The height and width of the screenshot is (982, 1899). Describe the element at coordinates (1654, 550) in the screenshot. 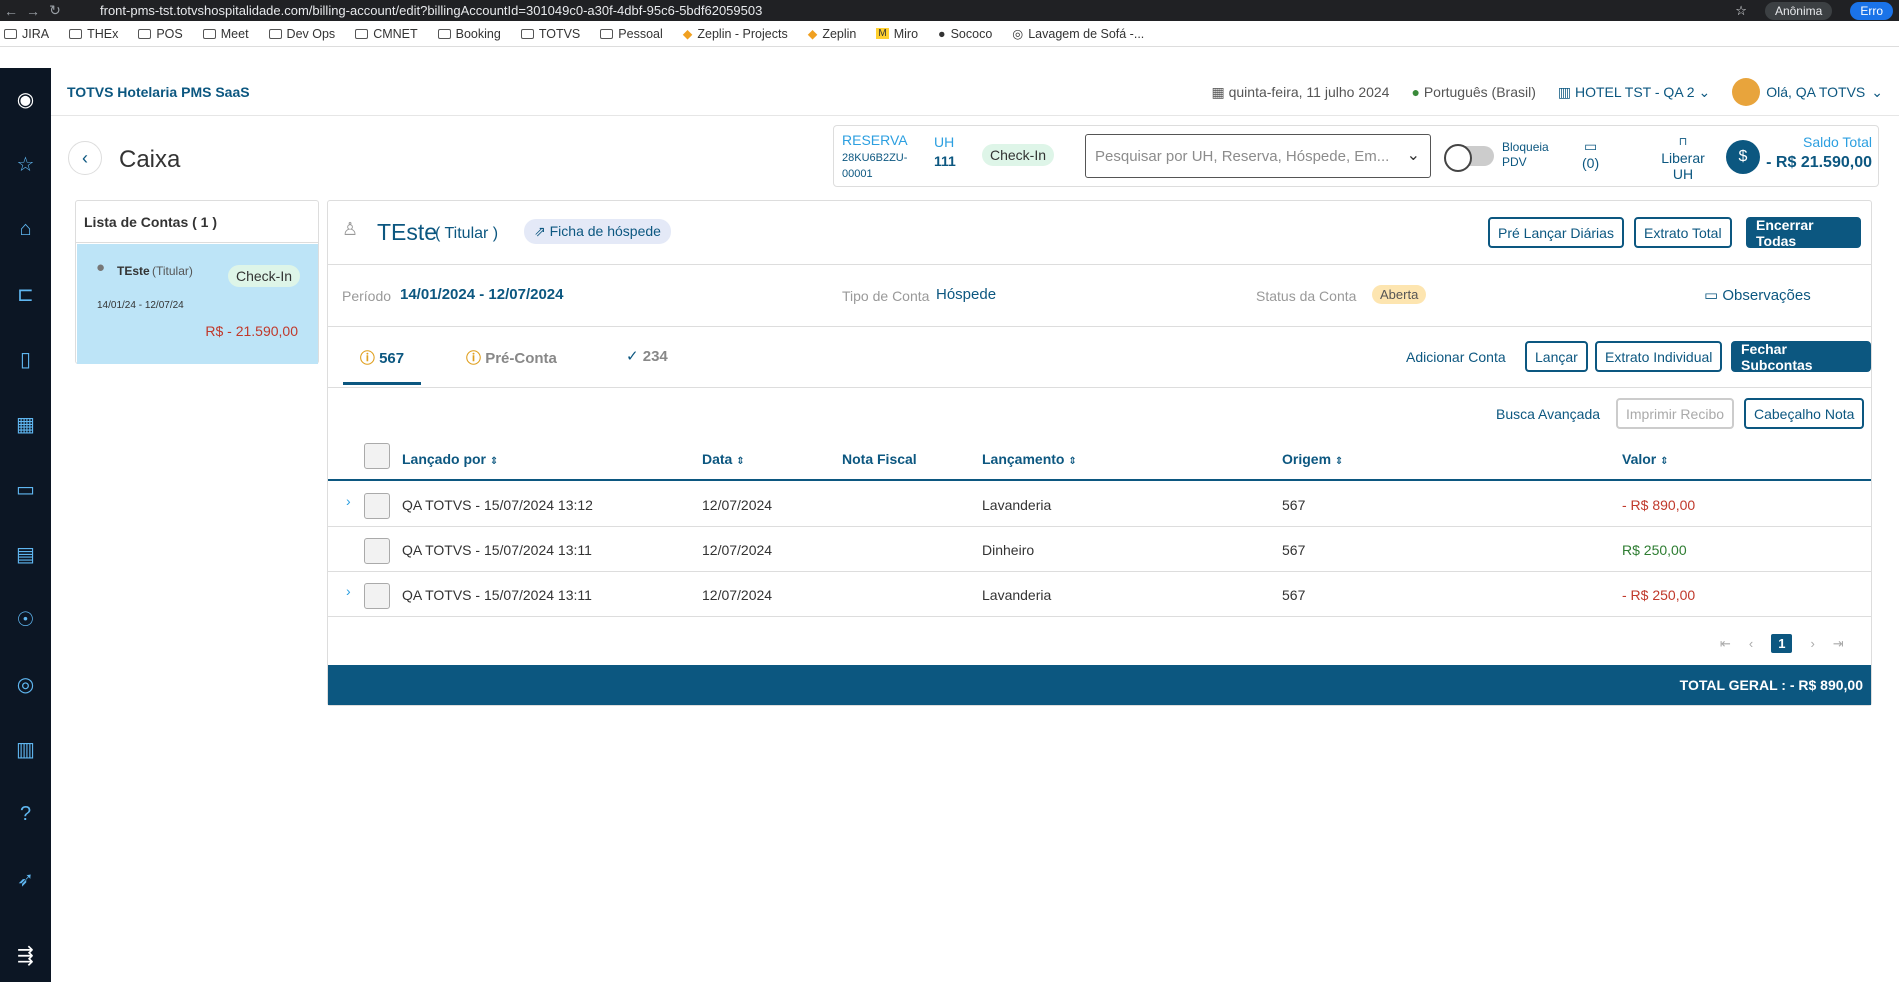

I see `cell-valor: R$ 250,00` at that location.